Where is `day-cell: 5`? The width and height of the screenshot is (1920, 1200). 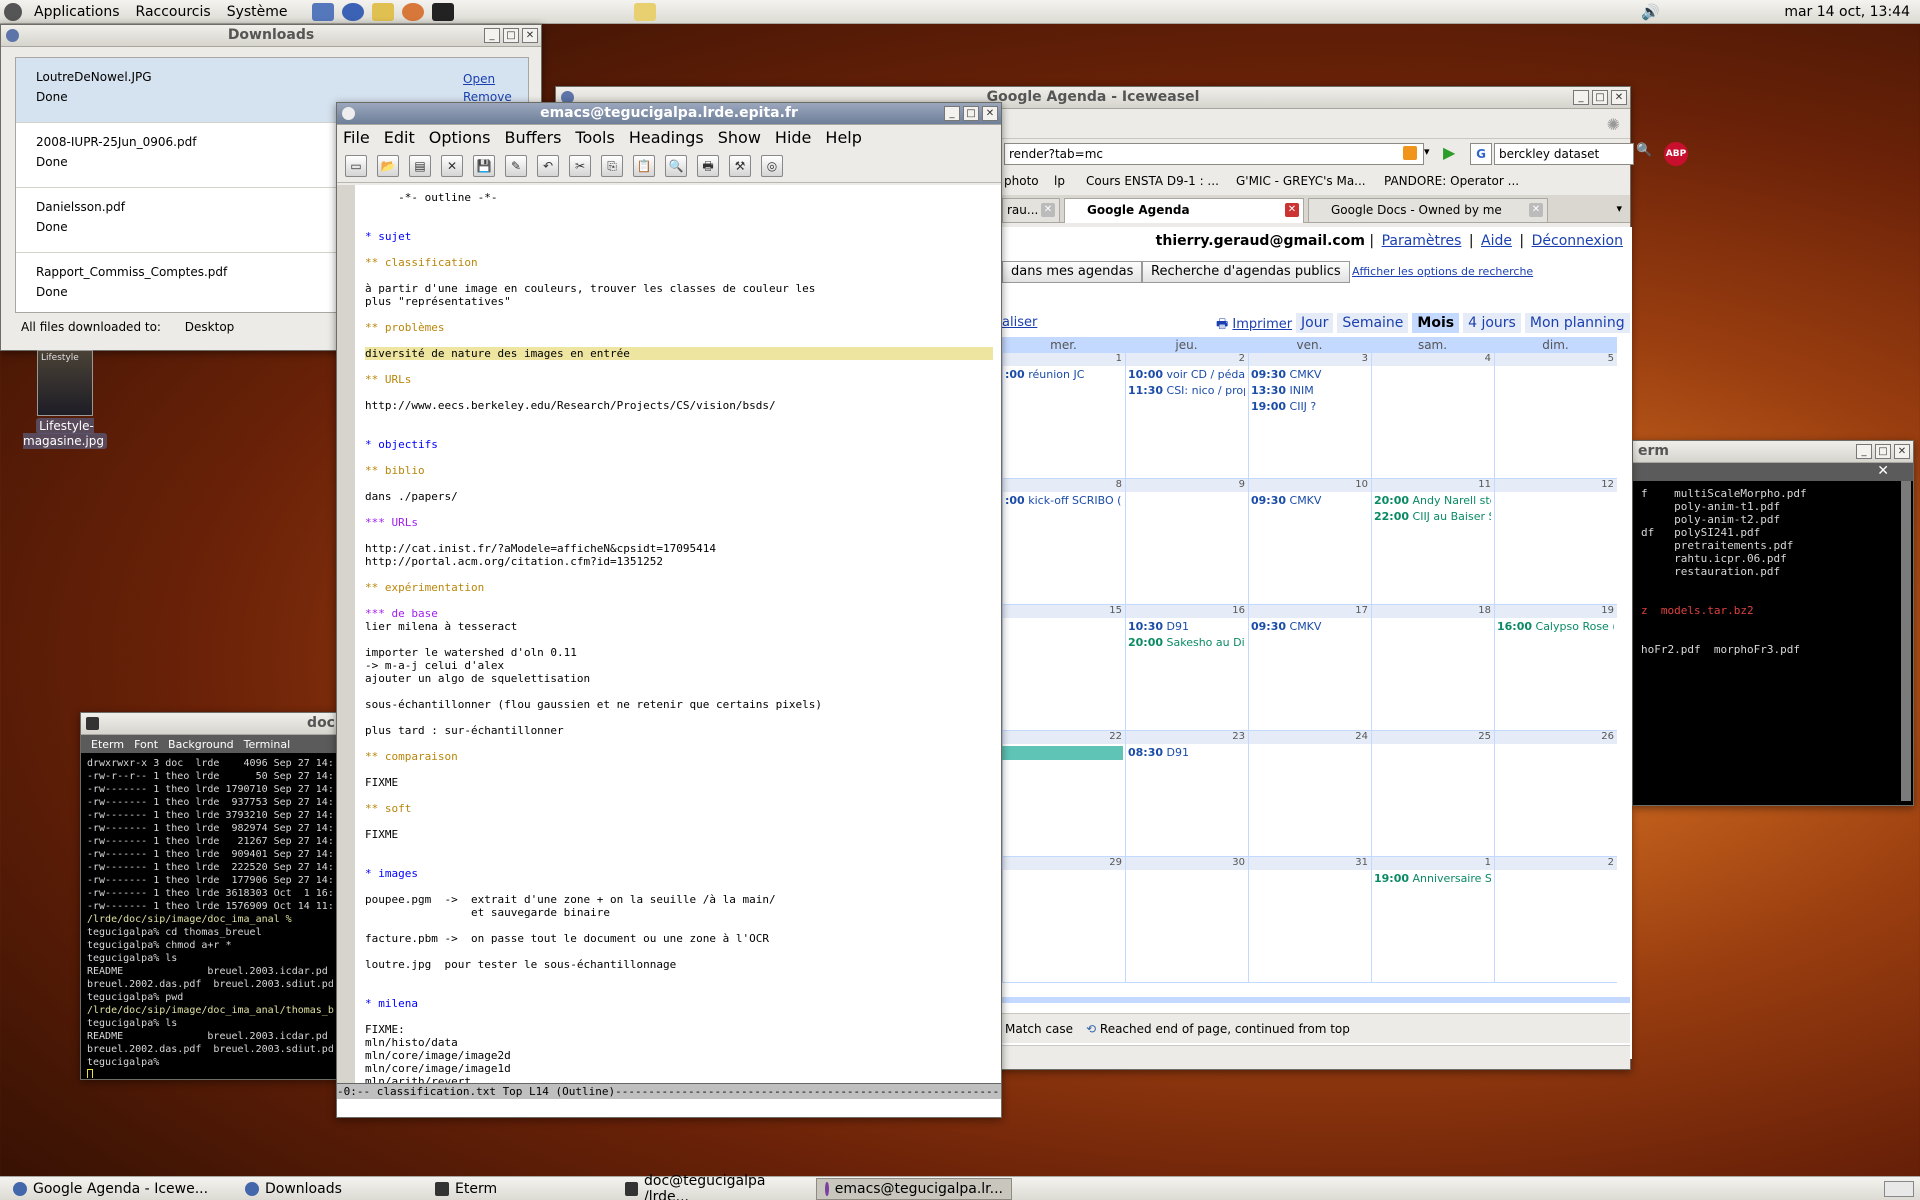
day-cell: 5 is located at coordinates (1555, 416).